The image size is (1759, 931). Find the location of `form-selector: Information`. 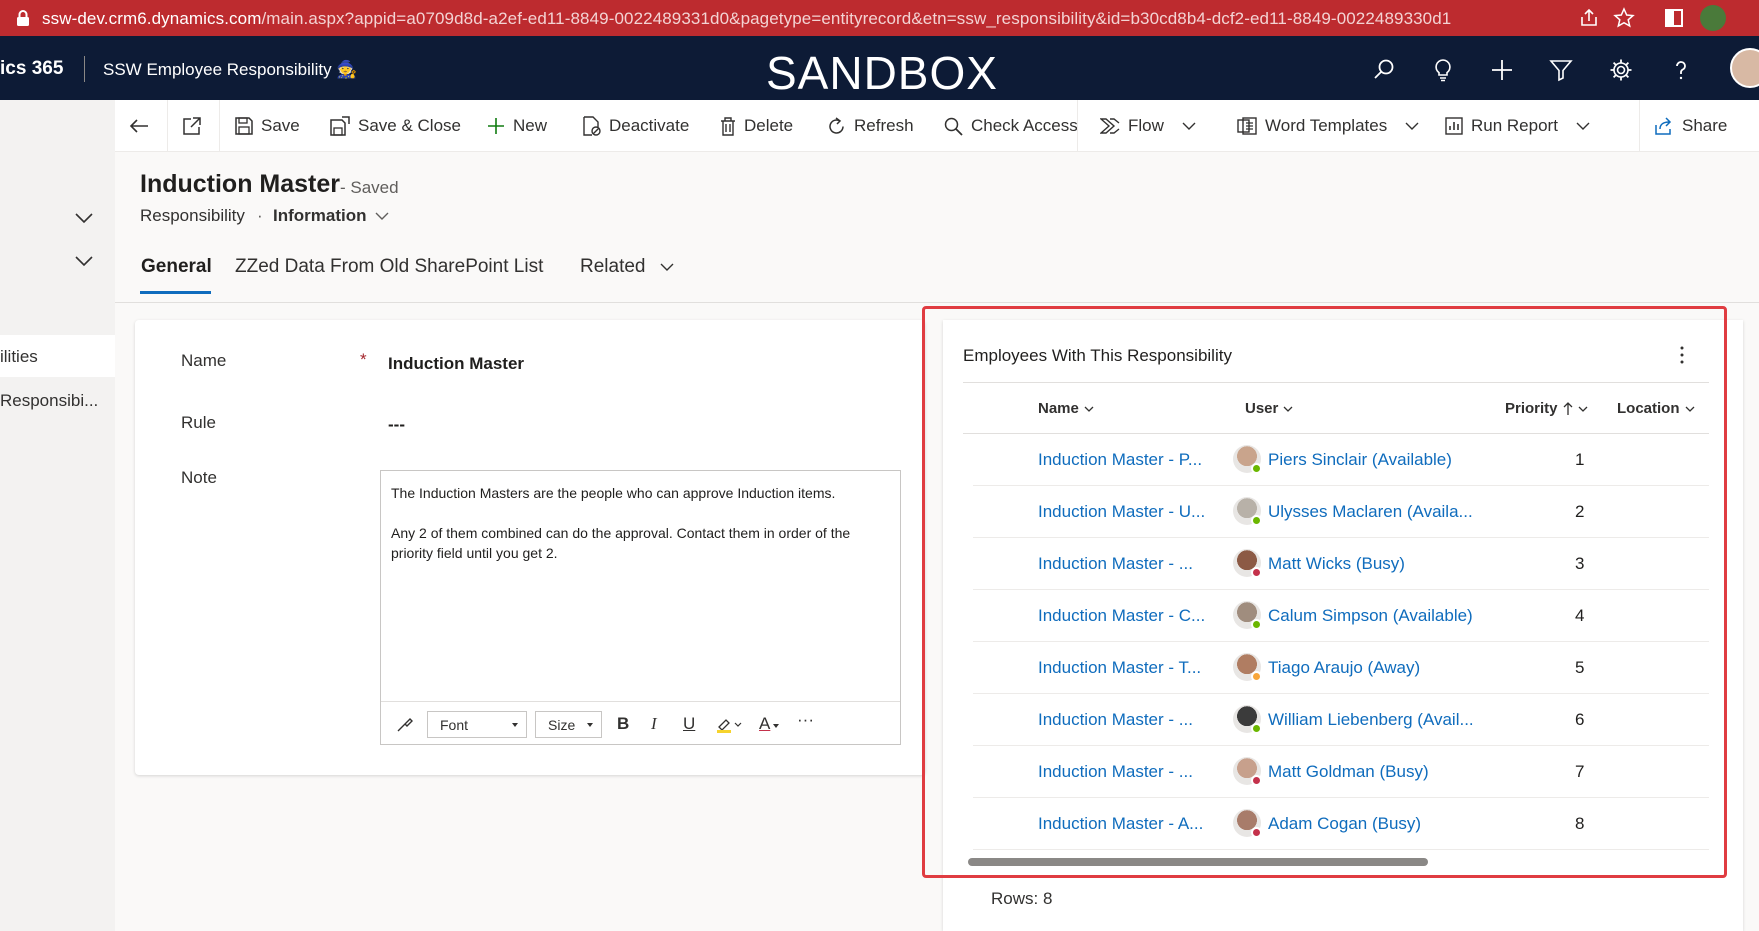

form-selector: Information is located at coordinates (331, 216).